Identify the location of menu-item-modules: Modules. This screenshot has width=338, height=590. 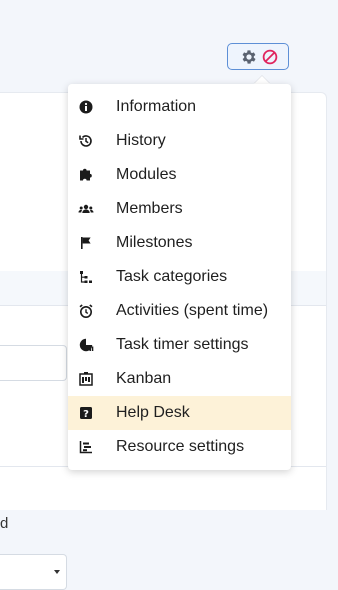
(179, 175).